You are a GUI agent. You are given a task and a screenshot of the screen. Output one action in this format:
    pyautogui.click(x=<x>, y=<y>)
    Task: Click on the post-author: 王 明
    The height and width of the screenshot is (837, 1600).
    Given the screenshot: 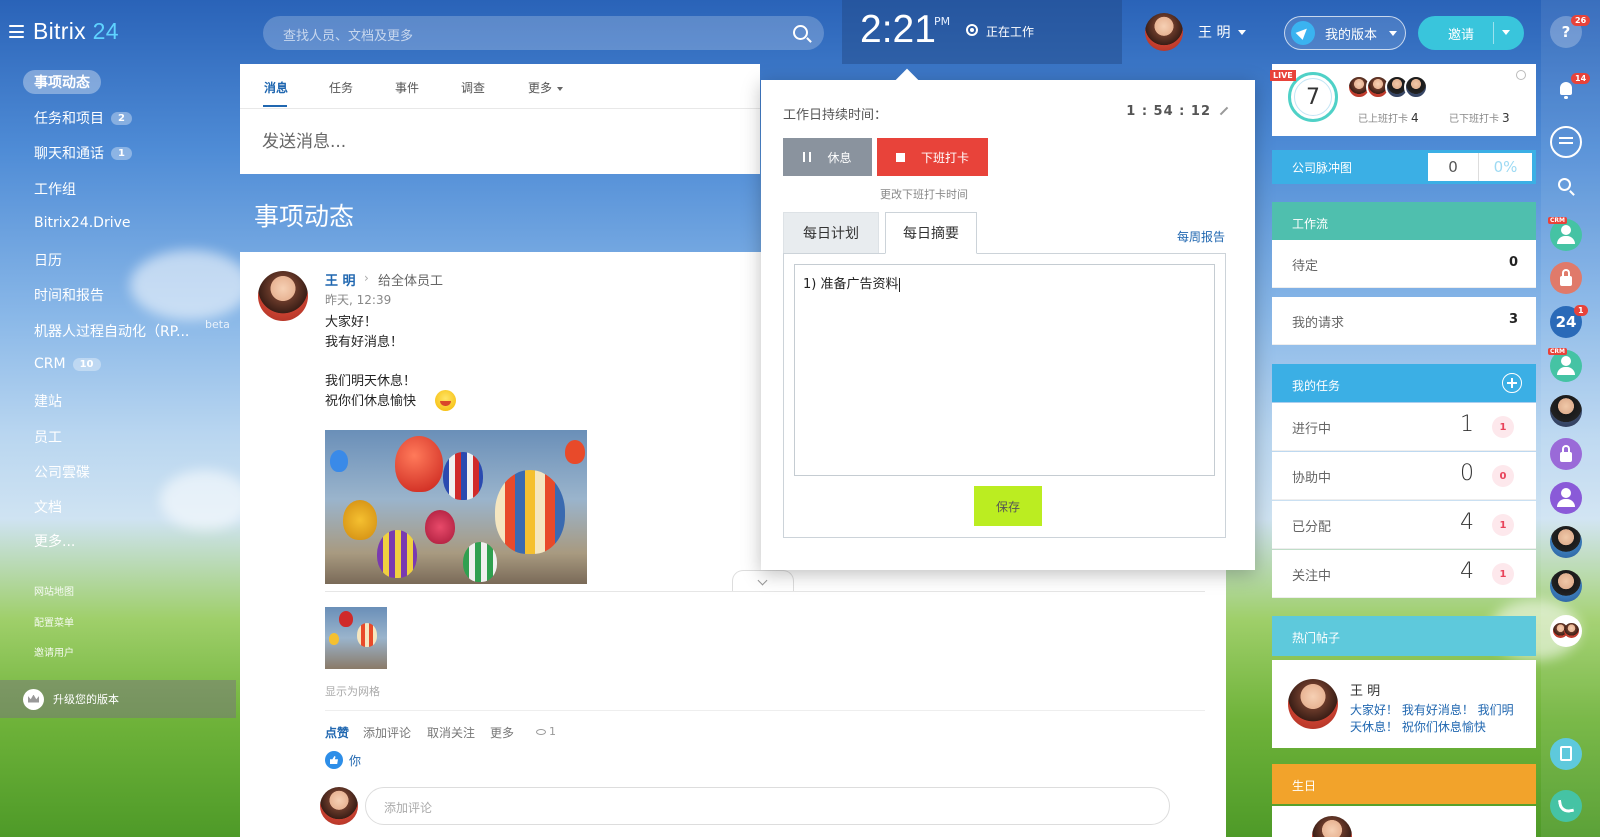 What is the action you would take?
    pyautogui.click(x=340, y=279)
    